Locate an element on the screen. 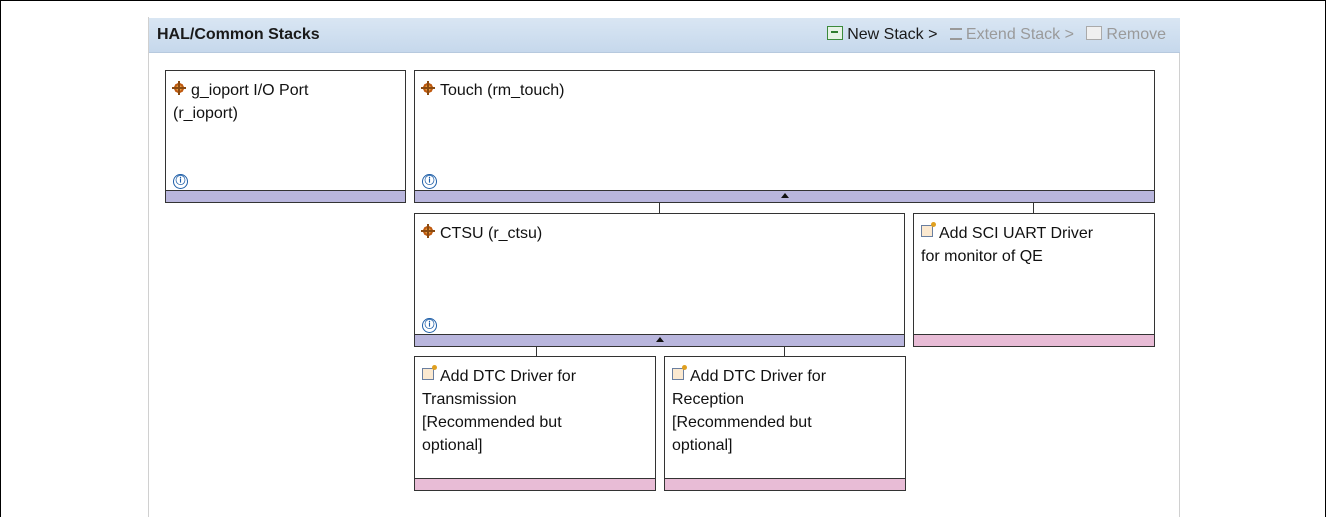  module-ctsu: CTSU (r_ctsu) ⓘ is located at coordinates (659, 280).